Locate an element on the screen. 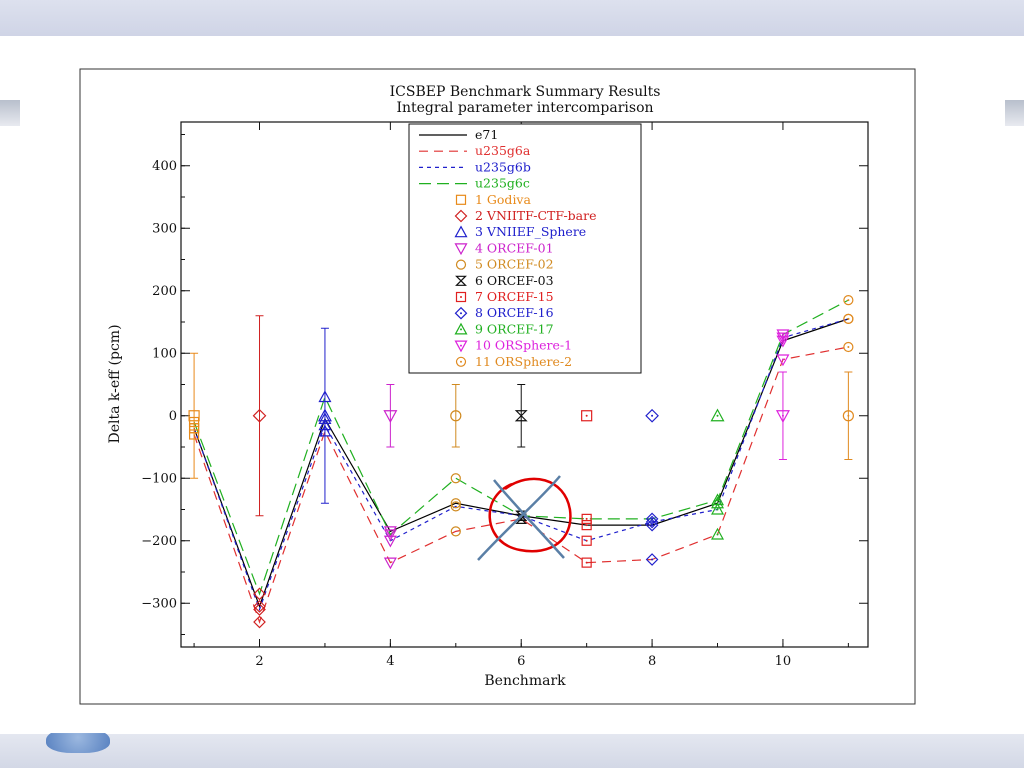  calc-point-u235g6b-8-dot is located at coordinates (652, 522).